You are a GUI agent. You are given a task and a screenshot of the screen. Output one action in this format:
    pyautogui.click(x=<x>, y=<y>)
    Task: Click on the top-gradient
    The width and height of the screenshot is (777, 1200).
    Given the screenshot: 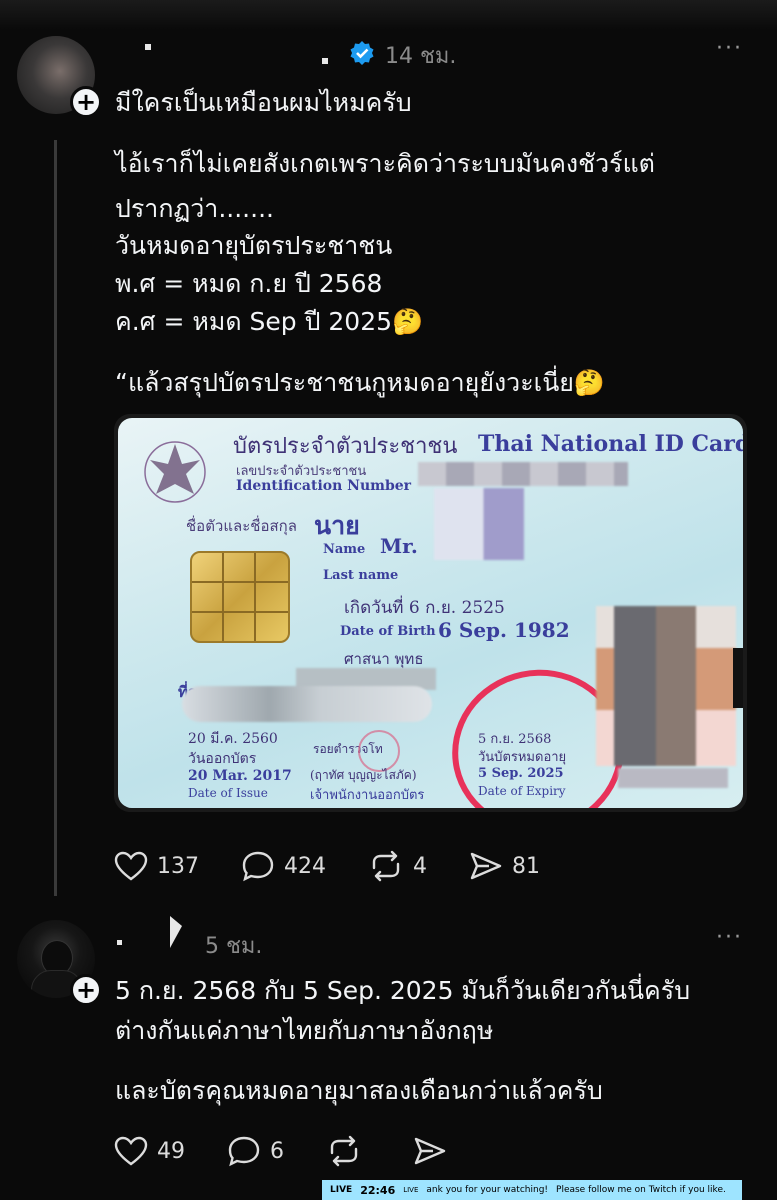 What is the action you would take?
    pyautogui.click(x=388, y=15)
    